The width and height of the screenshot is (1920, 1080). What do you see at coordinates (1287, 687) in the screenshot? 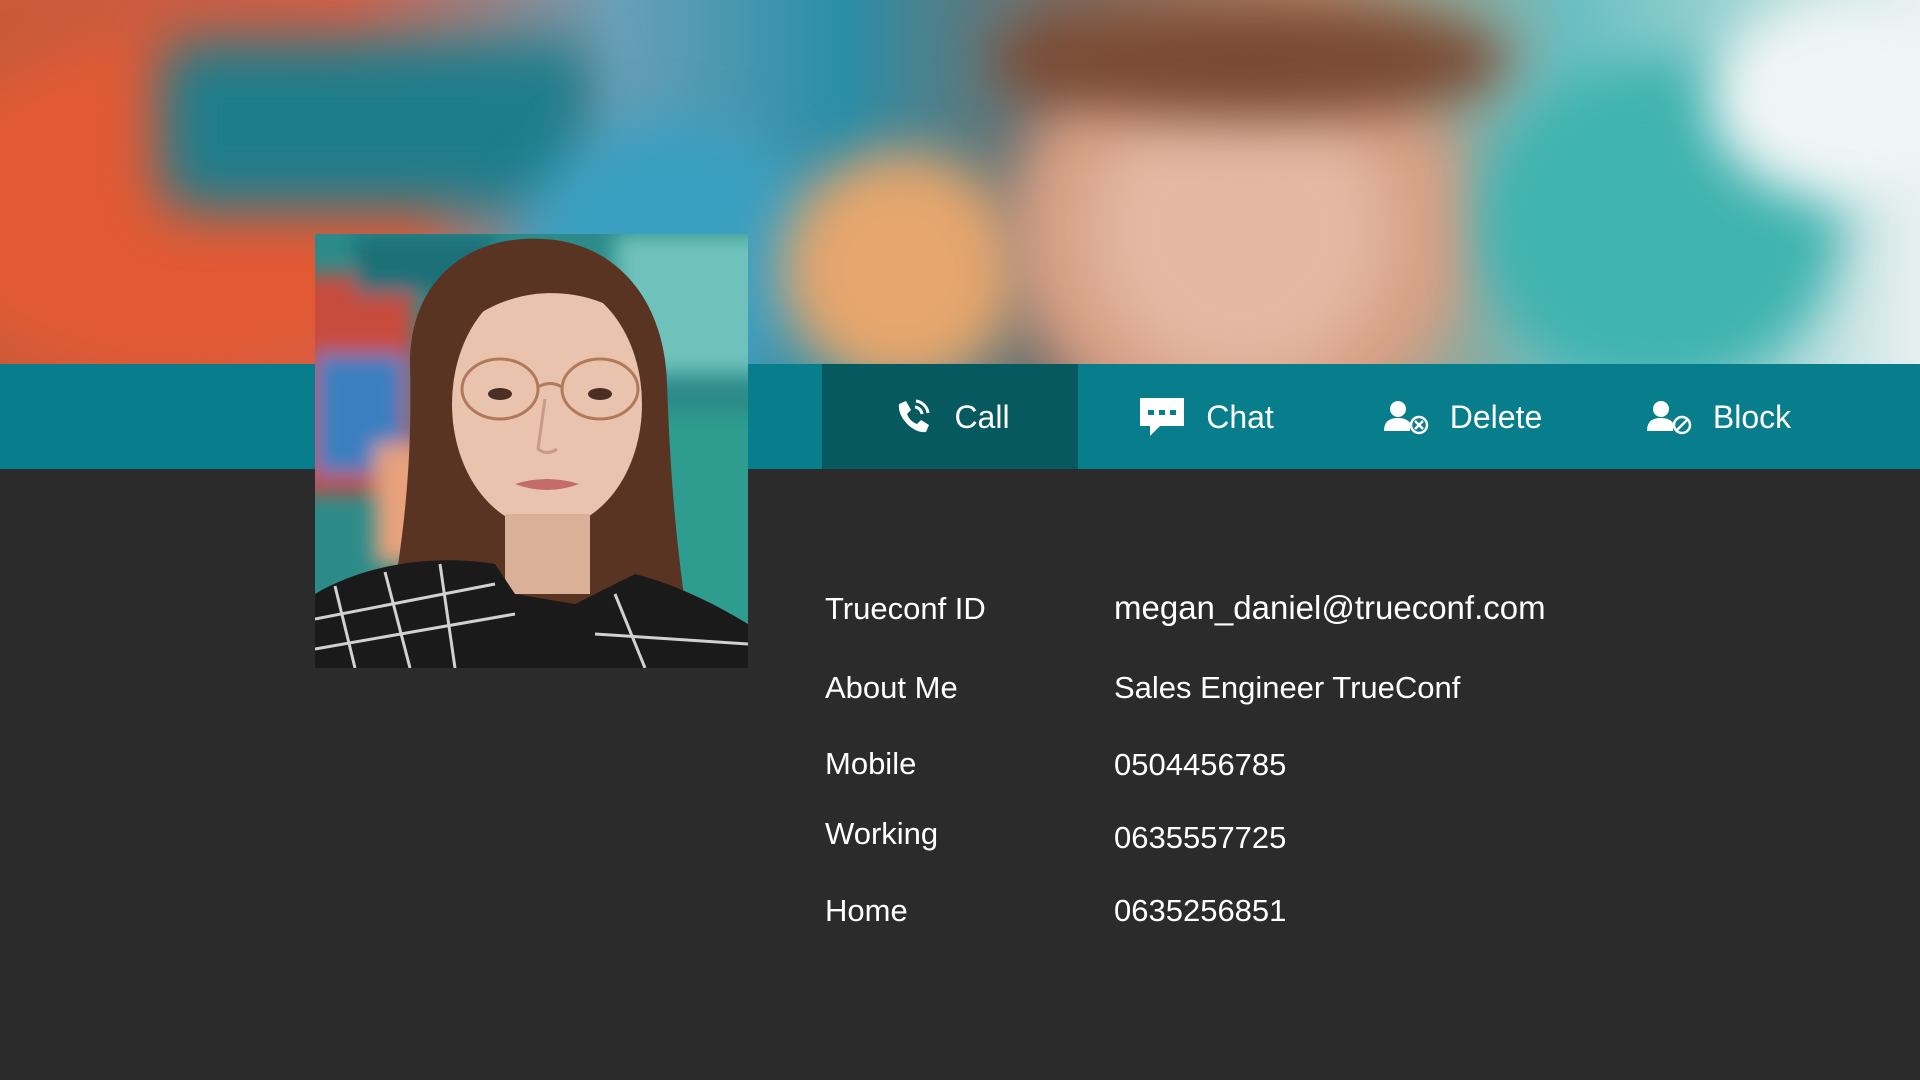
I see `about-me-value: Sales Engineer TrueConf` at bounding box center [1287, 687].